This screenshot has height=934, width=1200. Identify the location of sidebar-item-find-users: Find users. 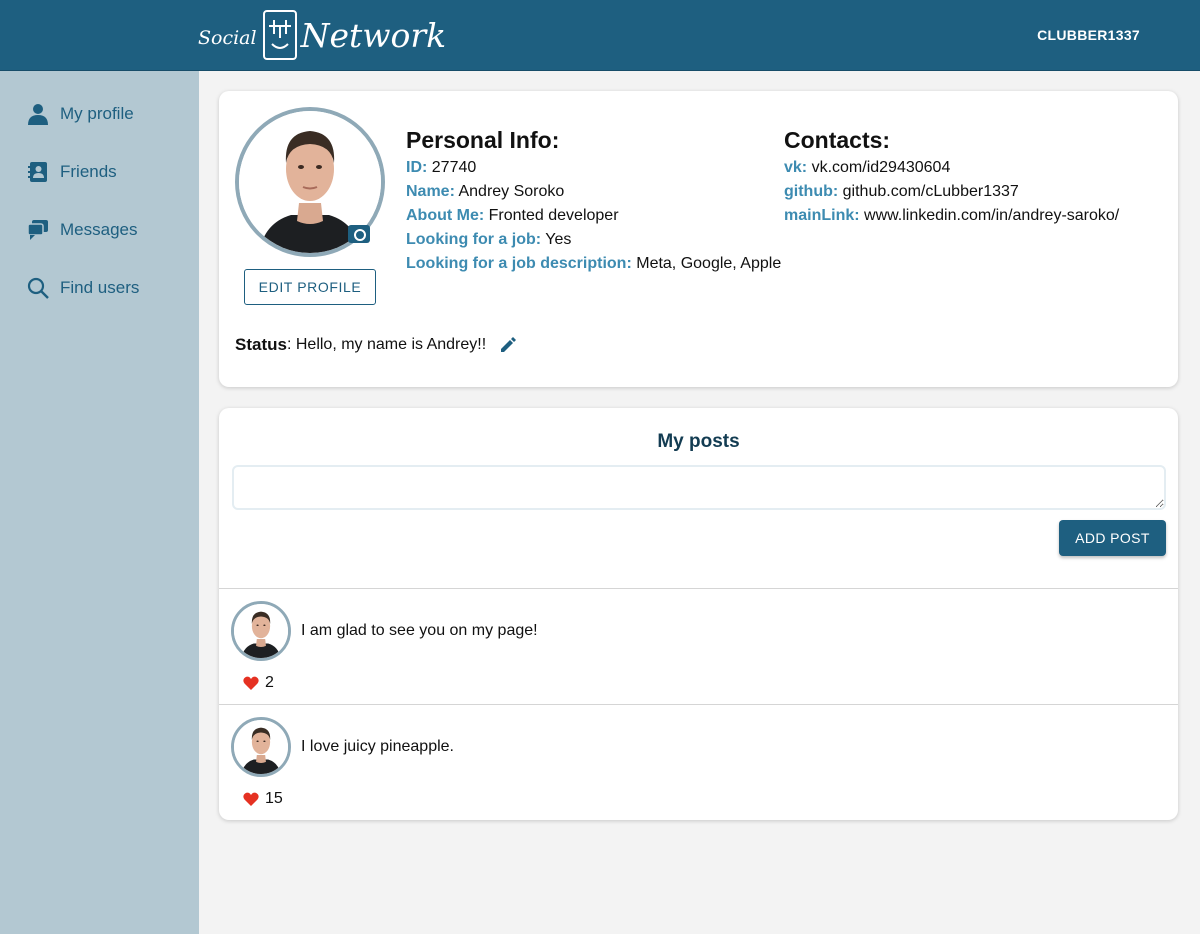
(82, 288).